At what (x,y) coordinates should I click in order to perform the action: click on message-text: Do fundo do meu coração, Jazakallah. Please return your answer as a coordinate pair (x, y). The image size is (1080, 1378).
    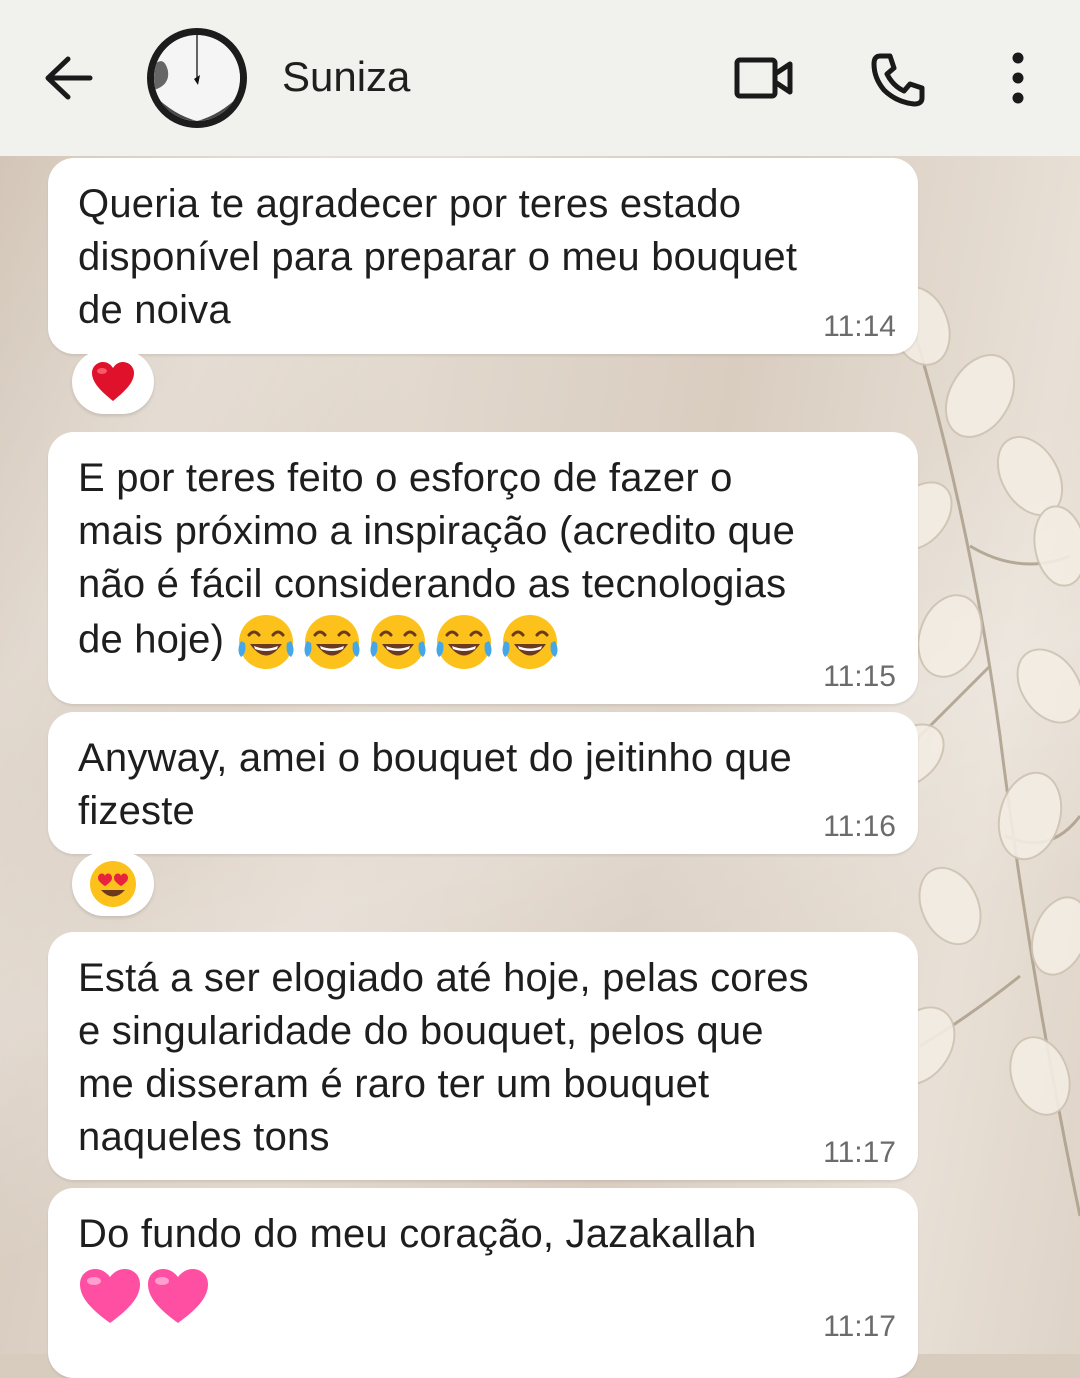
    Looking at the image, I should click on (417, 1234).